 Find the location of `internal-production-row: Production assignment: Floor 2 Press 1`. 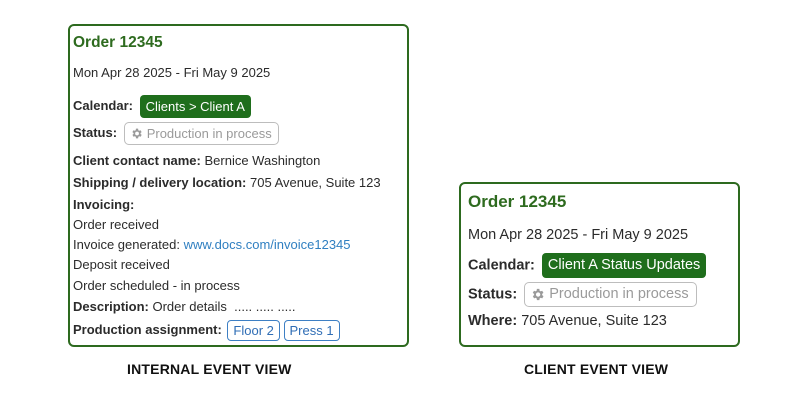

internal-production-row: Production assignment: Floor 2 Press 1 is located at coordinates (240, 330).